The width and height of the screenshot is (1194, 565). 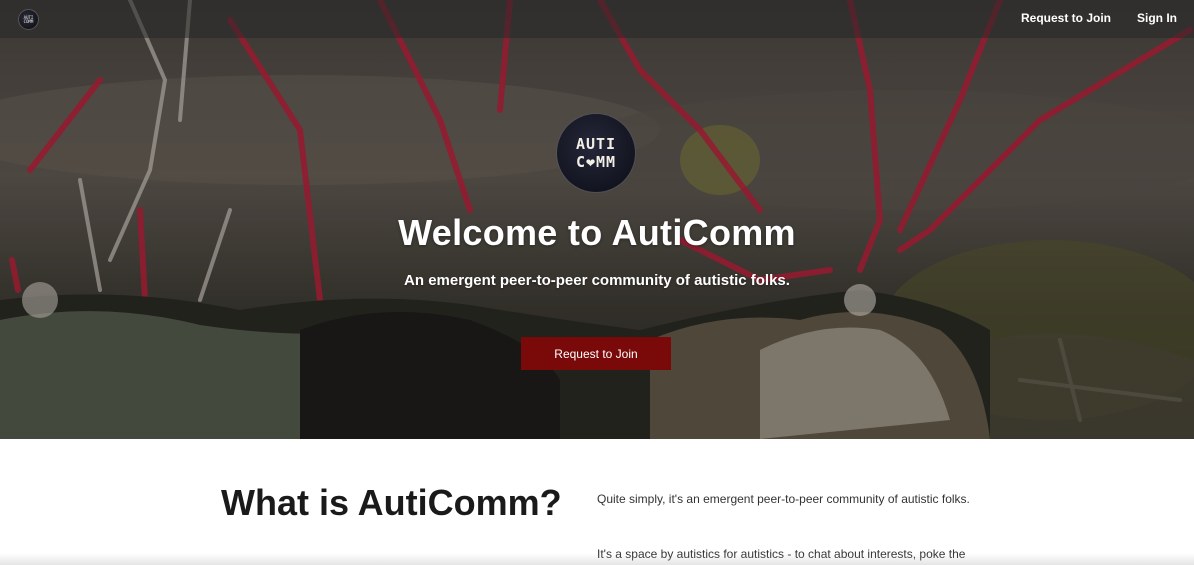 What do you see at coordinates (391, 502) in the screenshot?
I see `about-heading: What is AutiComm?` at bounding box center [391, 502].